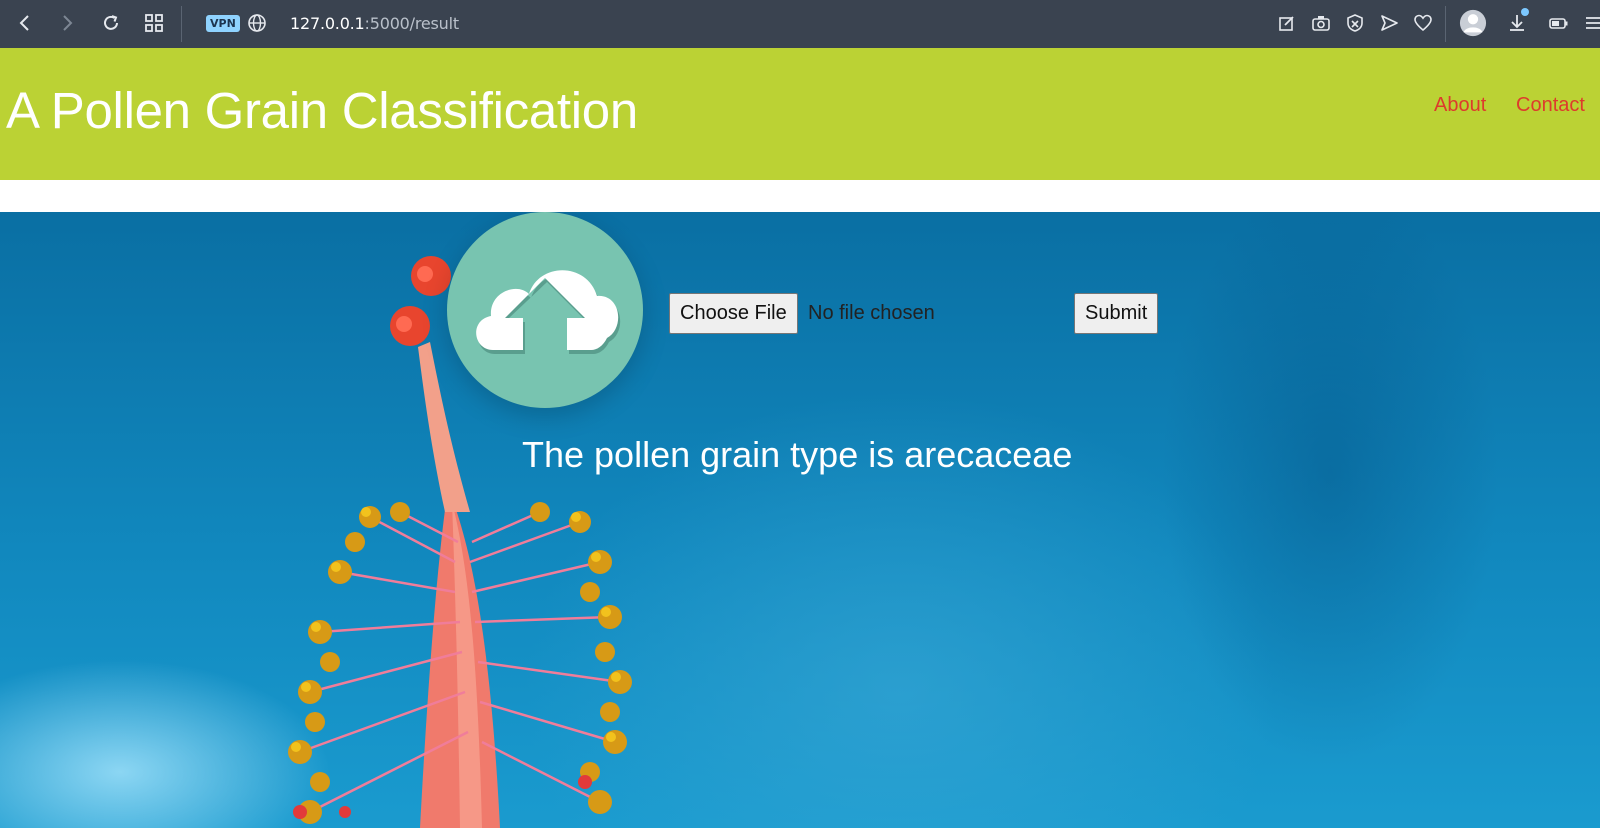 This screenshot has width=1600, height=828. I want to click on header-spacer, so click(800, 196).